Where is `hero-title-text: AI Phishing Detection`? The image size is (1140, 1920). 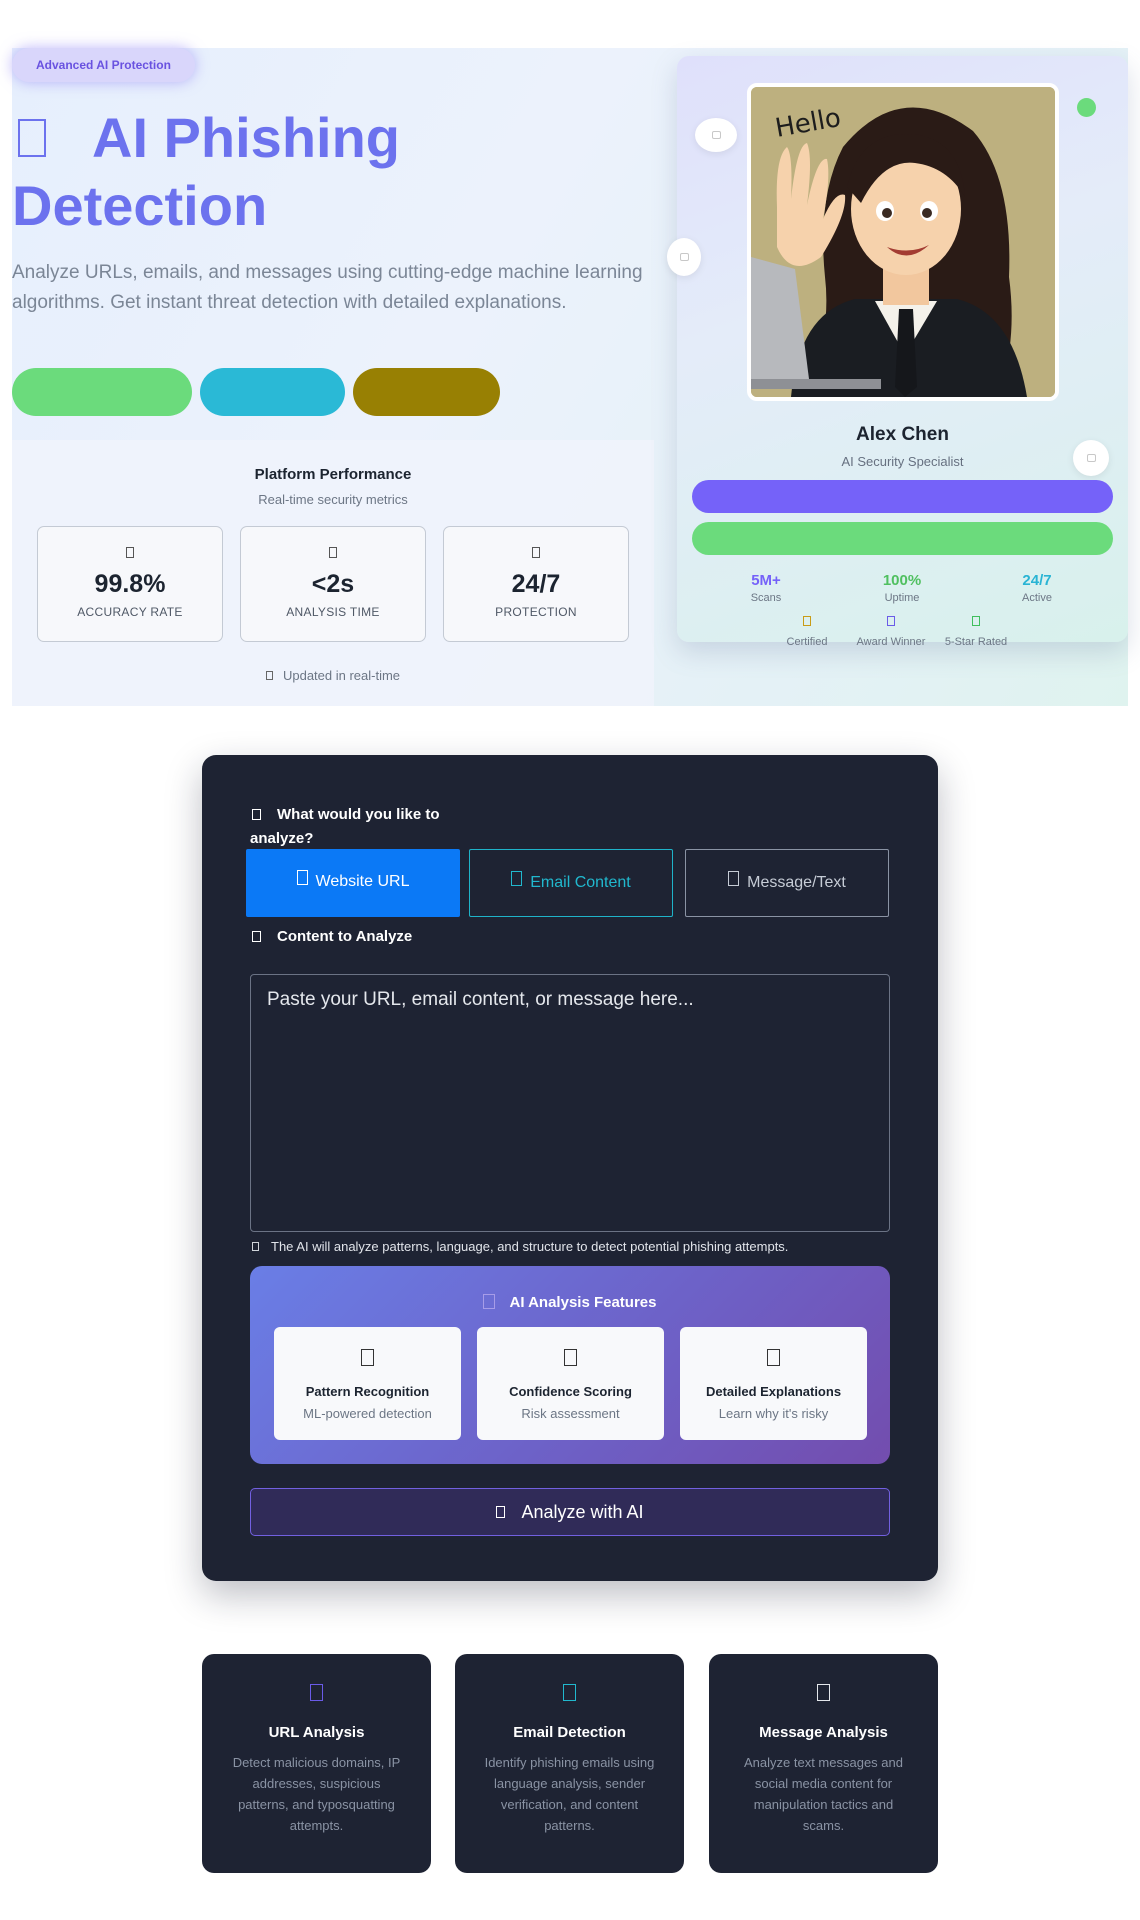
hero-title-text: AI Phishing Detection is located at coordinates (206, 171).